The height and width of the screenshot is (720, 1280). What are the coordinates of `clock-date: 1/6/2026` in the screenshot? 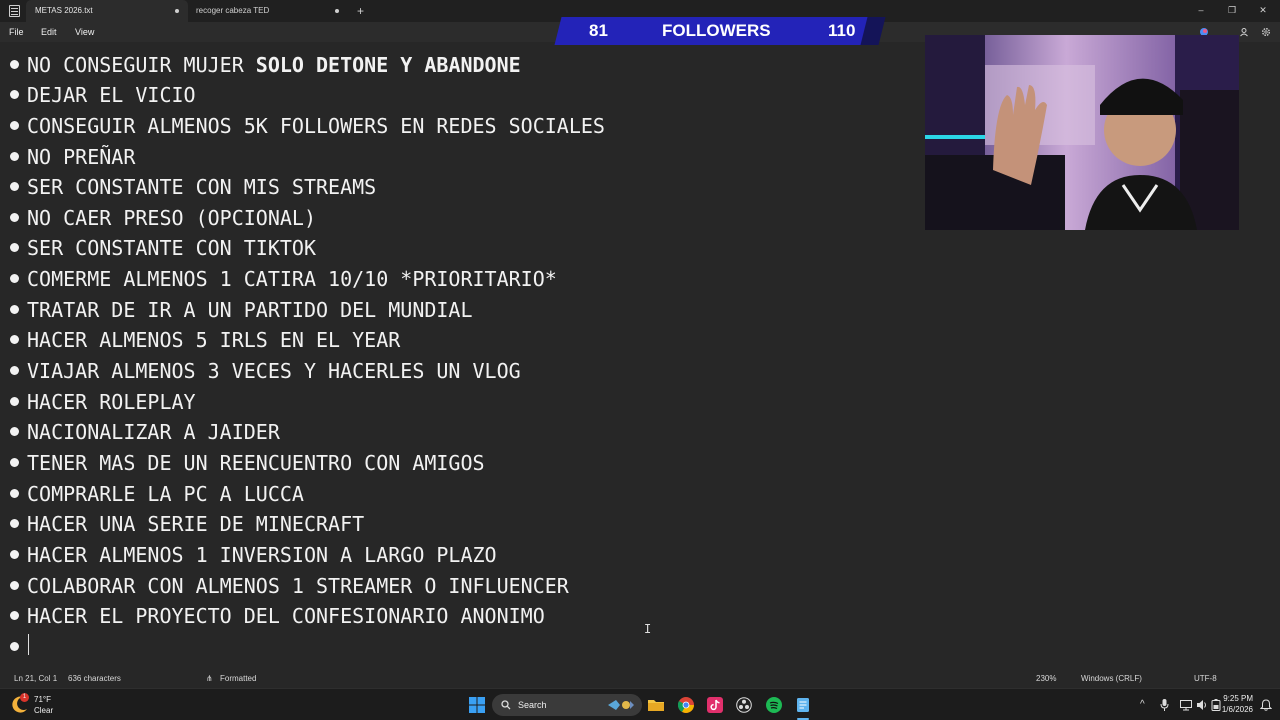 It's located at (1233, 709).